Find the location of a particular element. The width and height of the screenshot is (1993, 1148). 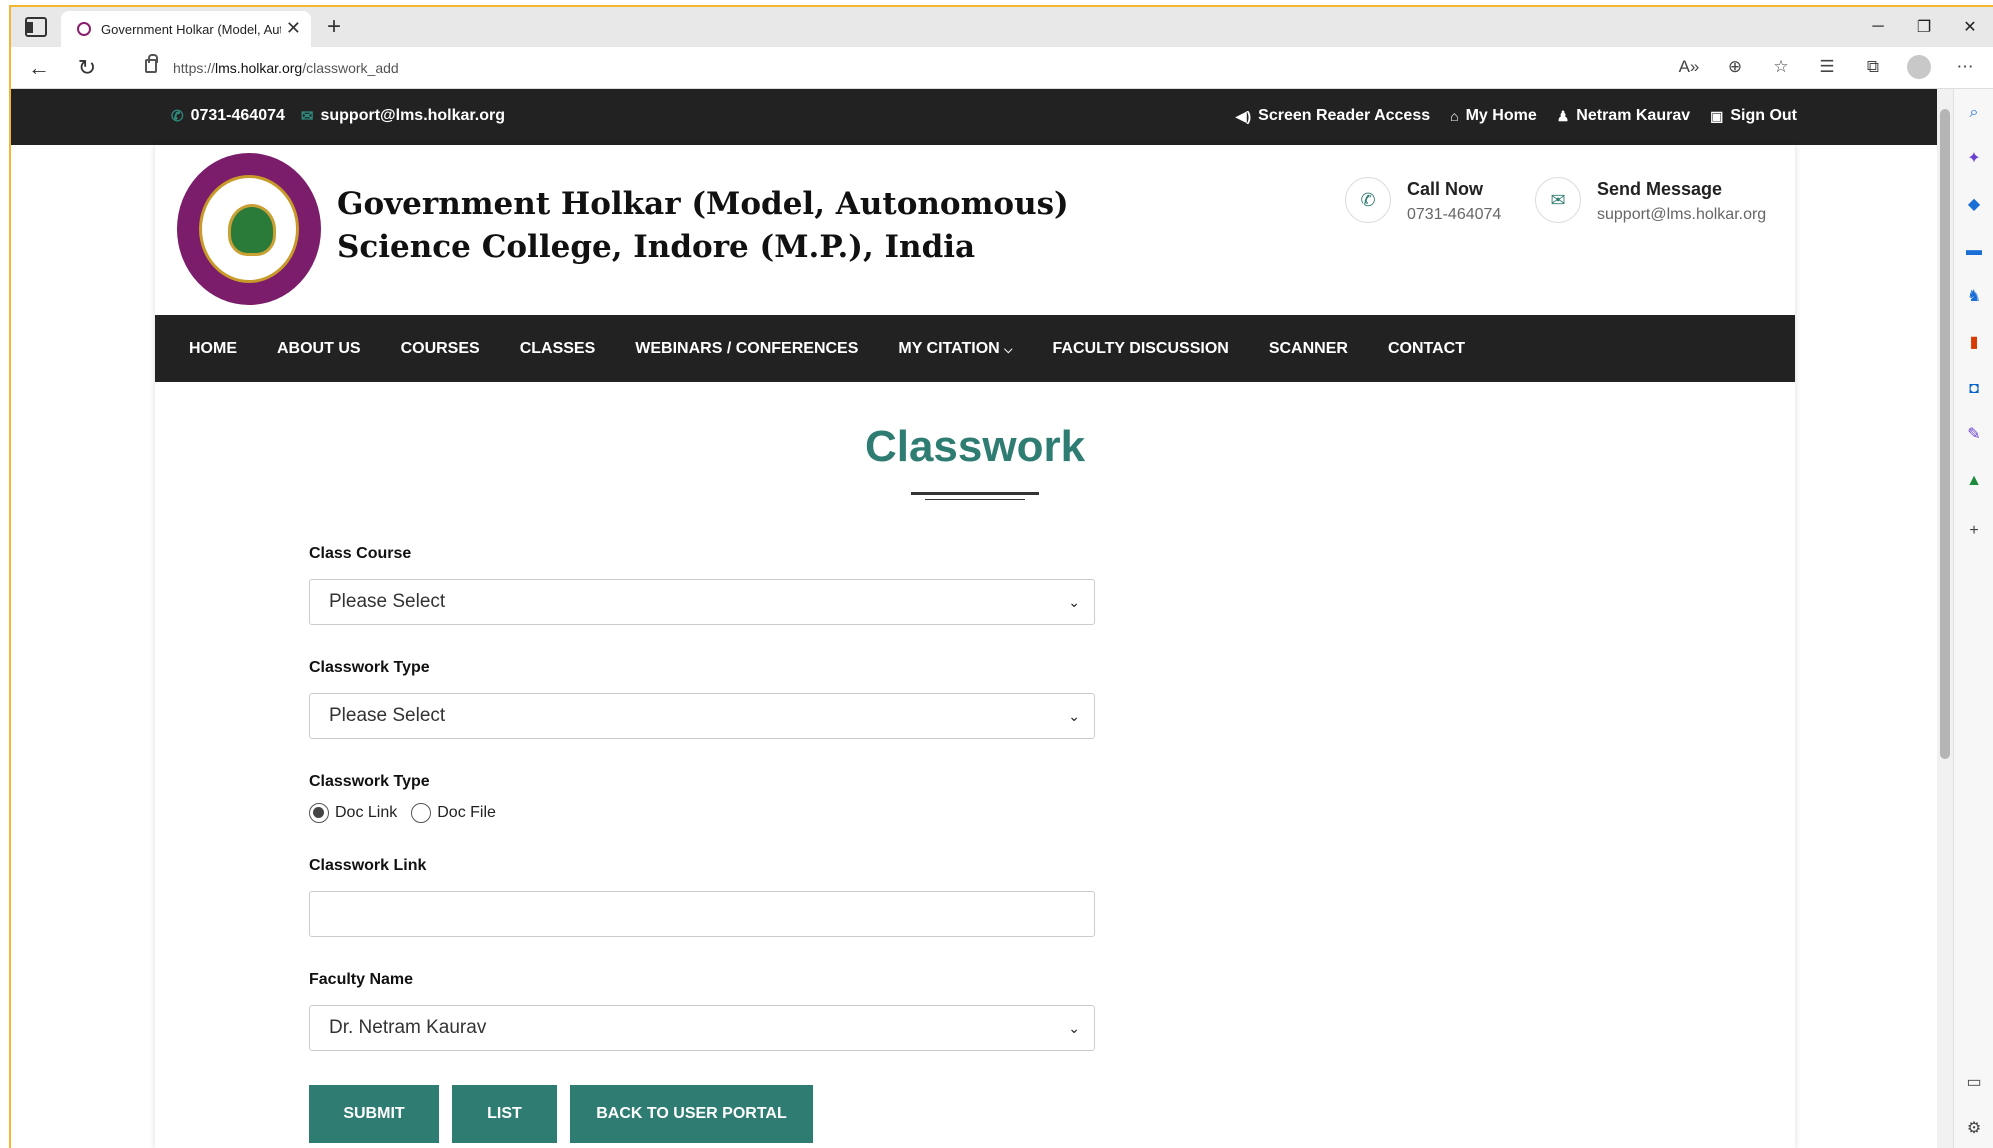

favorites-icon: ☰ is located at coordinates (1827, 67).